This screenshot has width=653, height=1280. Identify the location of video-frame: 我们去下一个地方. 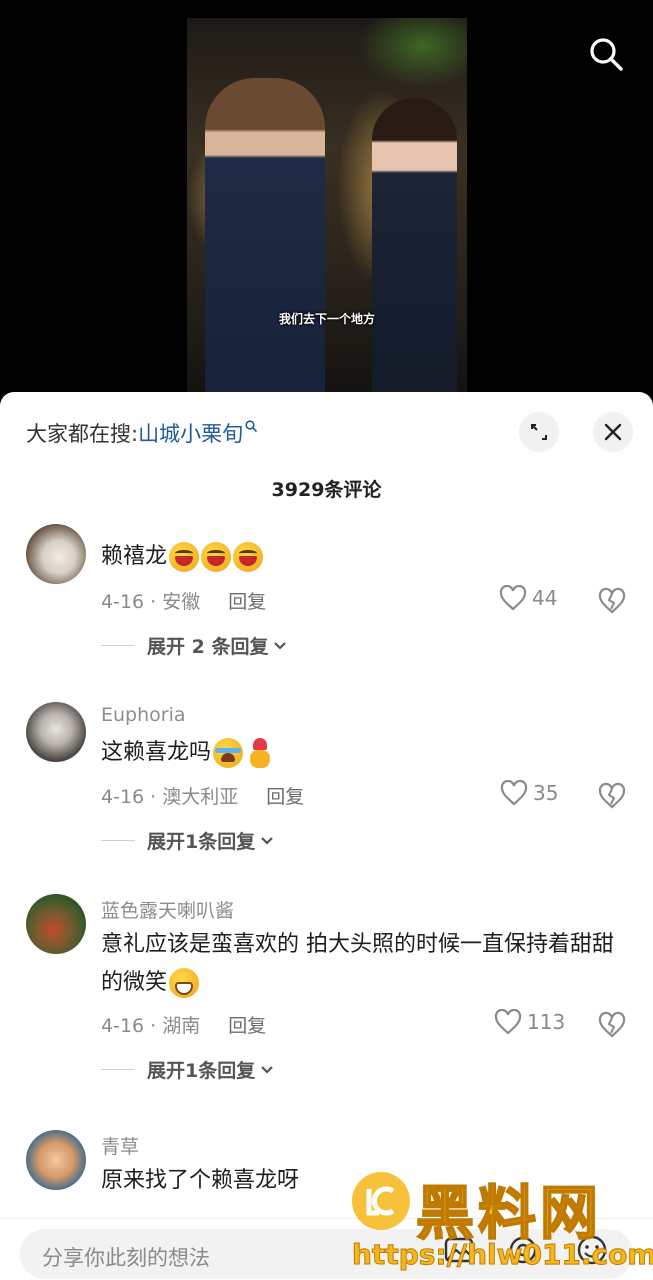
(327, 207).